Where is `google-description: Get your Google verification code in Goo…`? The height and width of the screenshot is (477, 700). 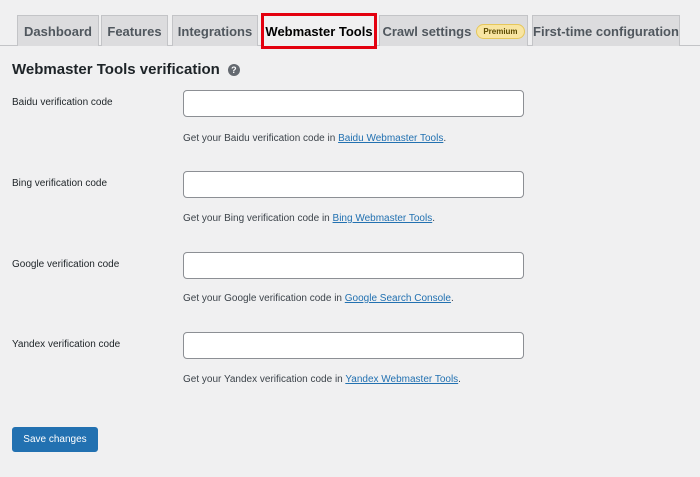 google-description: Get your Google verification code in Goo… is located at coordinates (318, 298).